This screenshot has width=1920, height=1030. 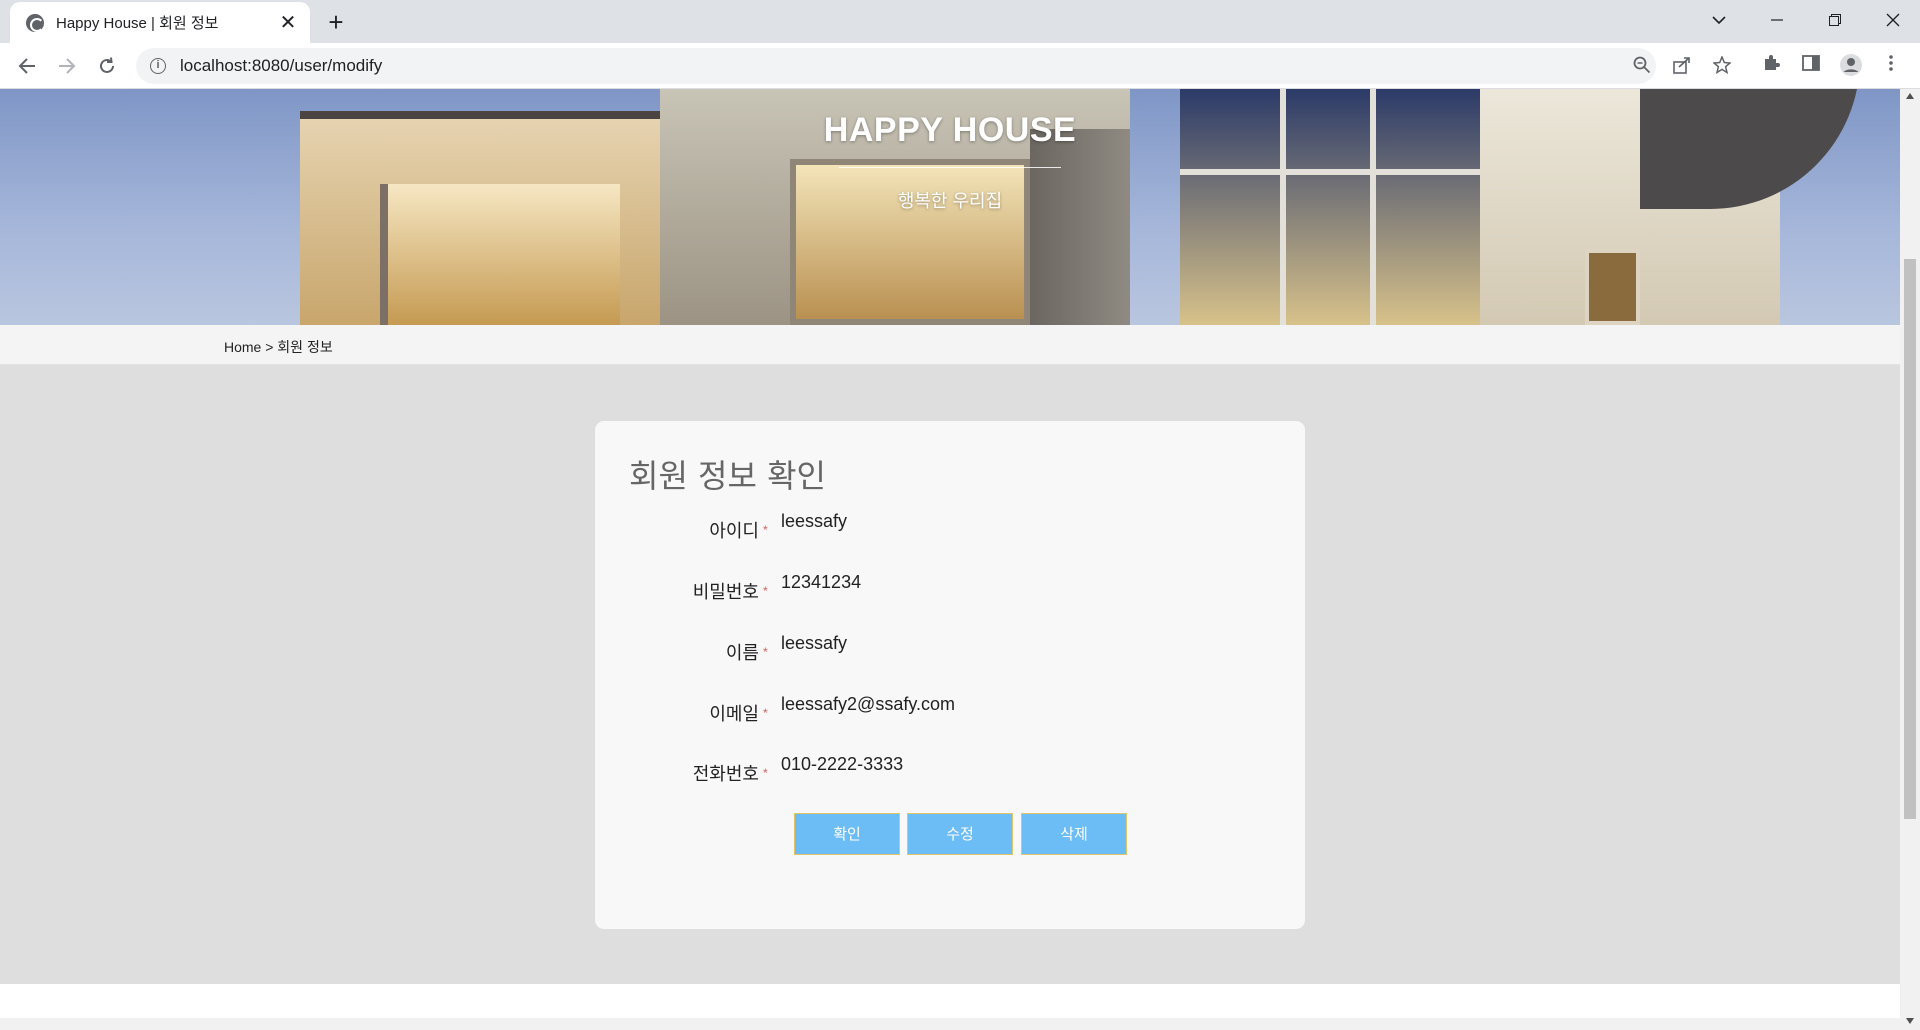 I want to click on zoom-icon, so click(x=1642, y=66).